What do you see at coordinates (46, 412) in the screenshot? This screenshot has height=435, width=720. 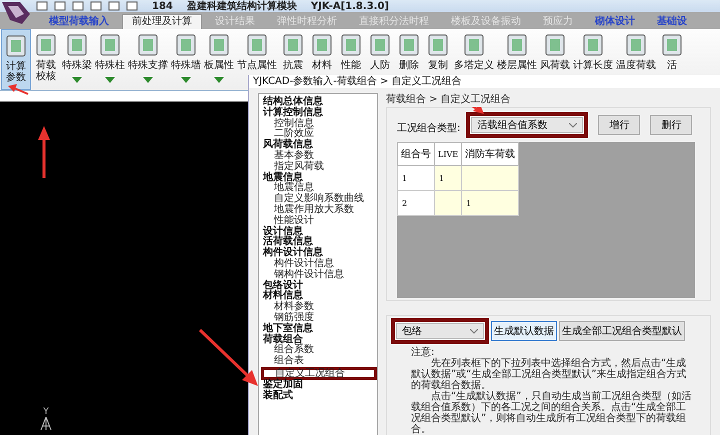 I see `axis-label: Y` at bounding box center [46, 412].